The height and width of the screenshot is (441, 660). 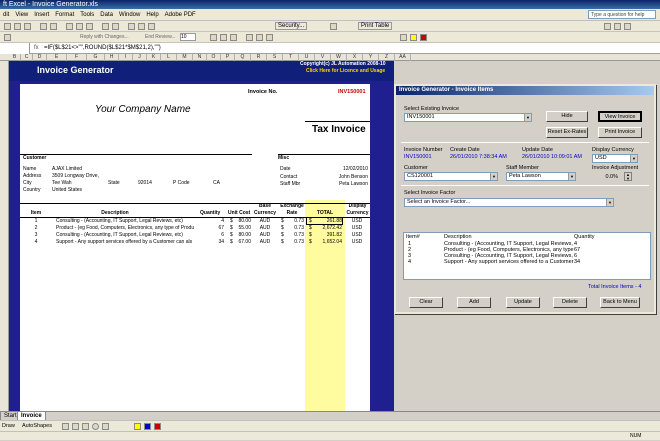 I want to click on save-icon, so click(x=27, y=26).